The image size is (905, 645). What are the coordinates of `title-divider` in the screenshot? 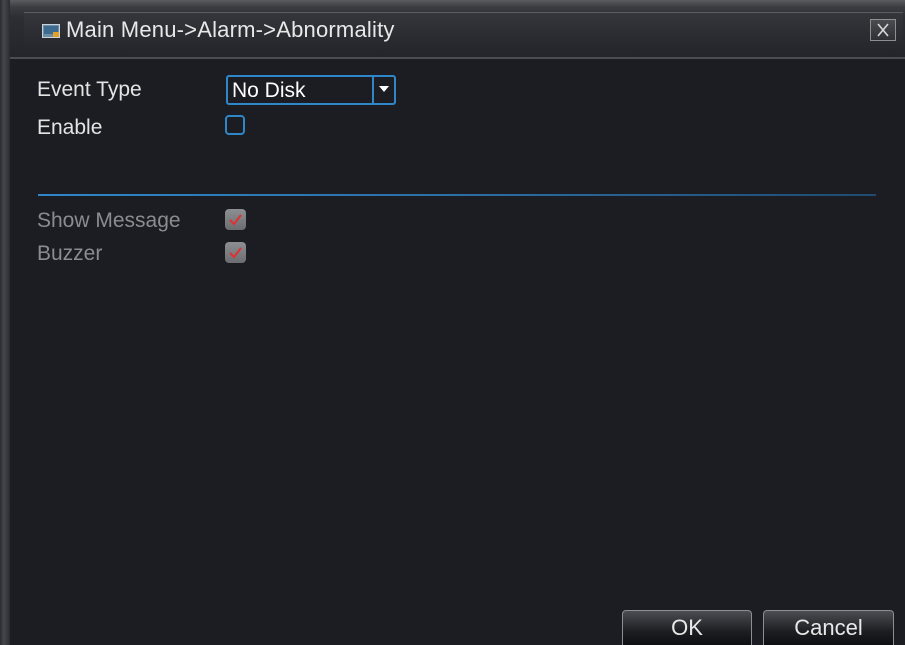 It's located at (457, 58).